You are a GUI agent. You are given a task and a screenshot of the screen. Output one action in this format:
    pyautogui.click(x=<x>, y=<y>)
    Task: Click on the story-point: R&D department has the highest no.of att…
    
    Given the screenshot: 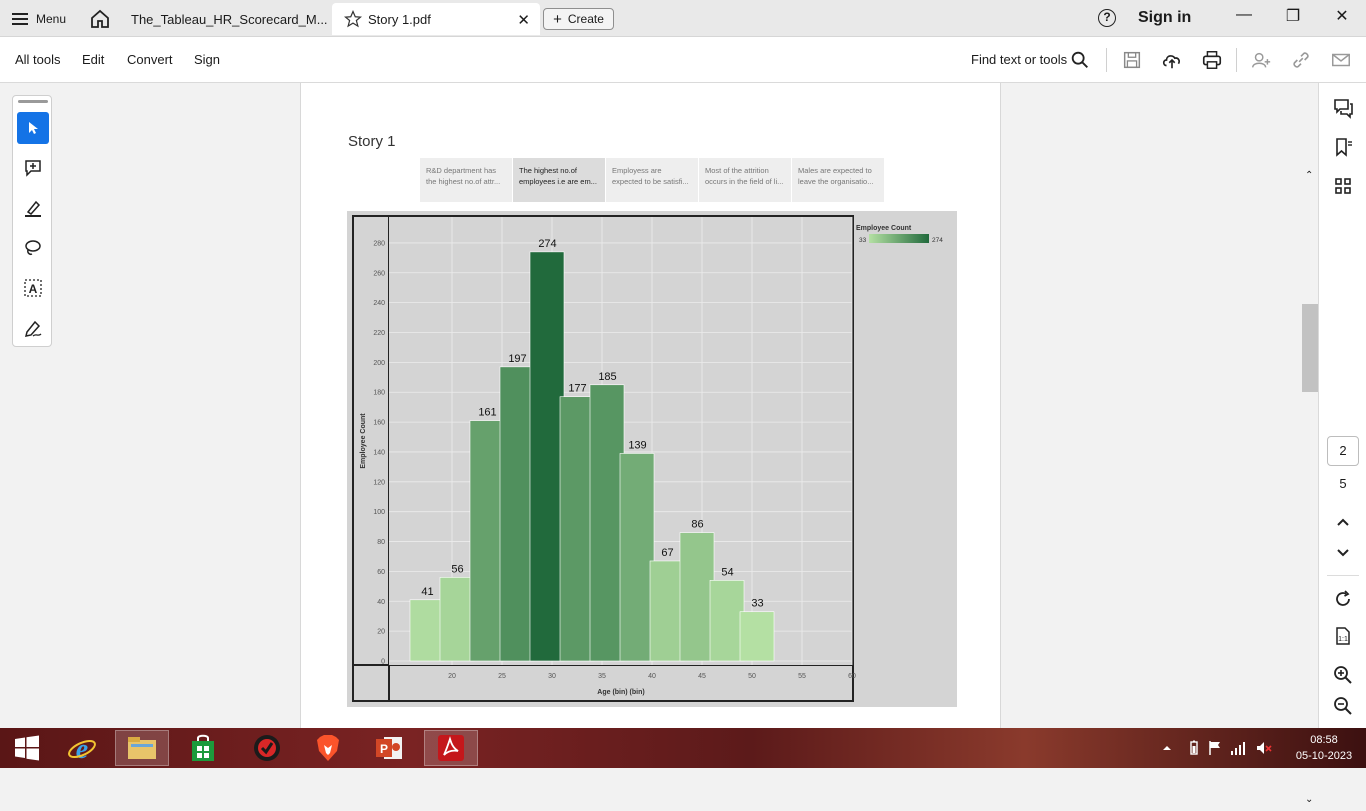 What is the action you would take?
    pyautogui.click(x=466, y=180)
    